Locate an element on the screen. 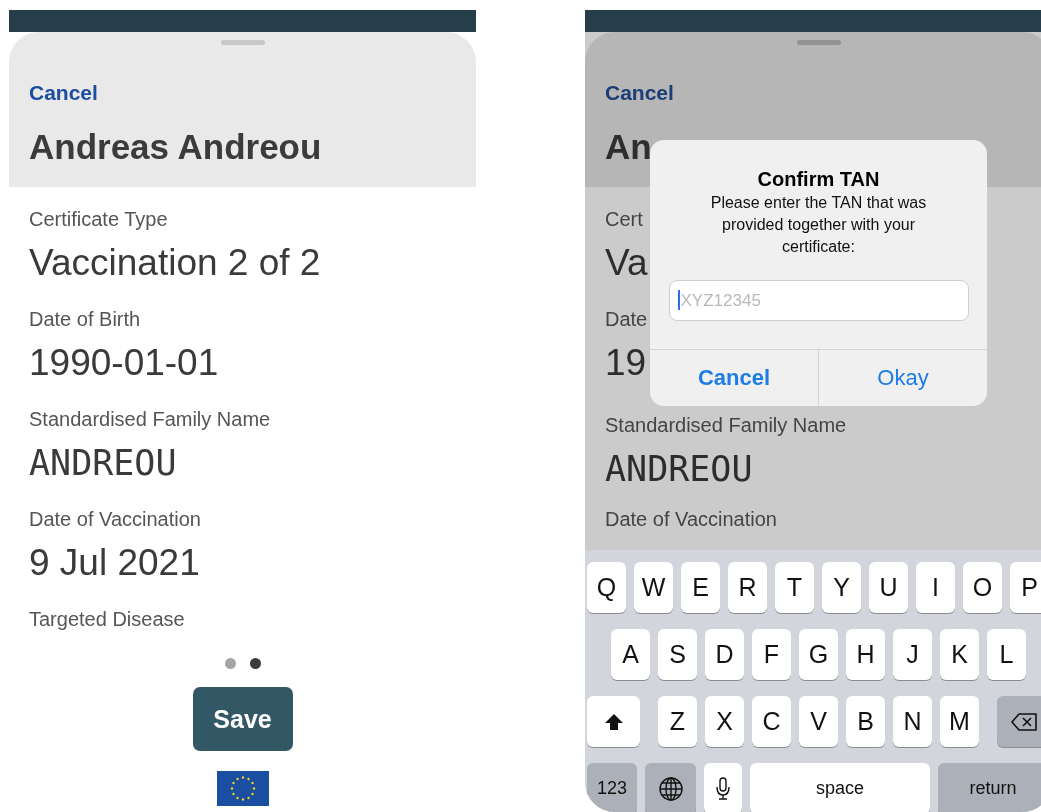  field-label: Certificate Type is located at coordinates (98, 219).